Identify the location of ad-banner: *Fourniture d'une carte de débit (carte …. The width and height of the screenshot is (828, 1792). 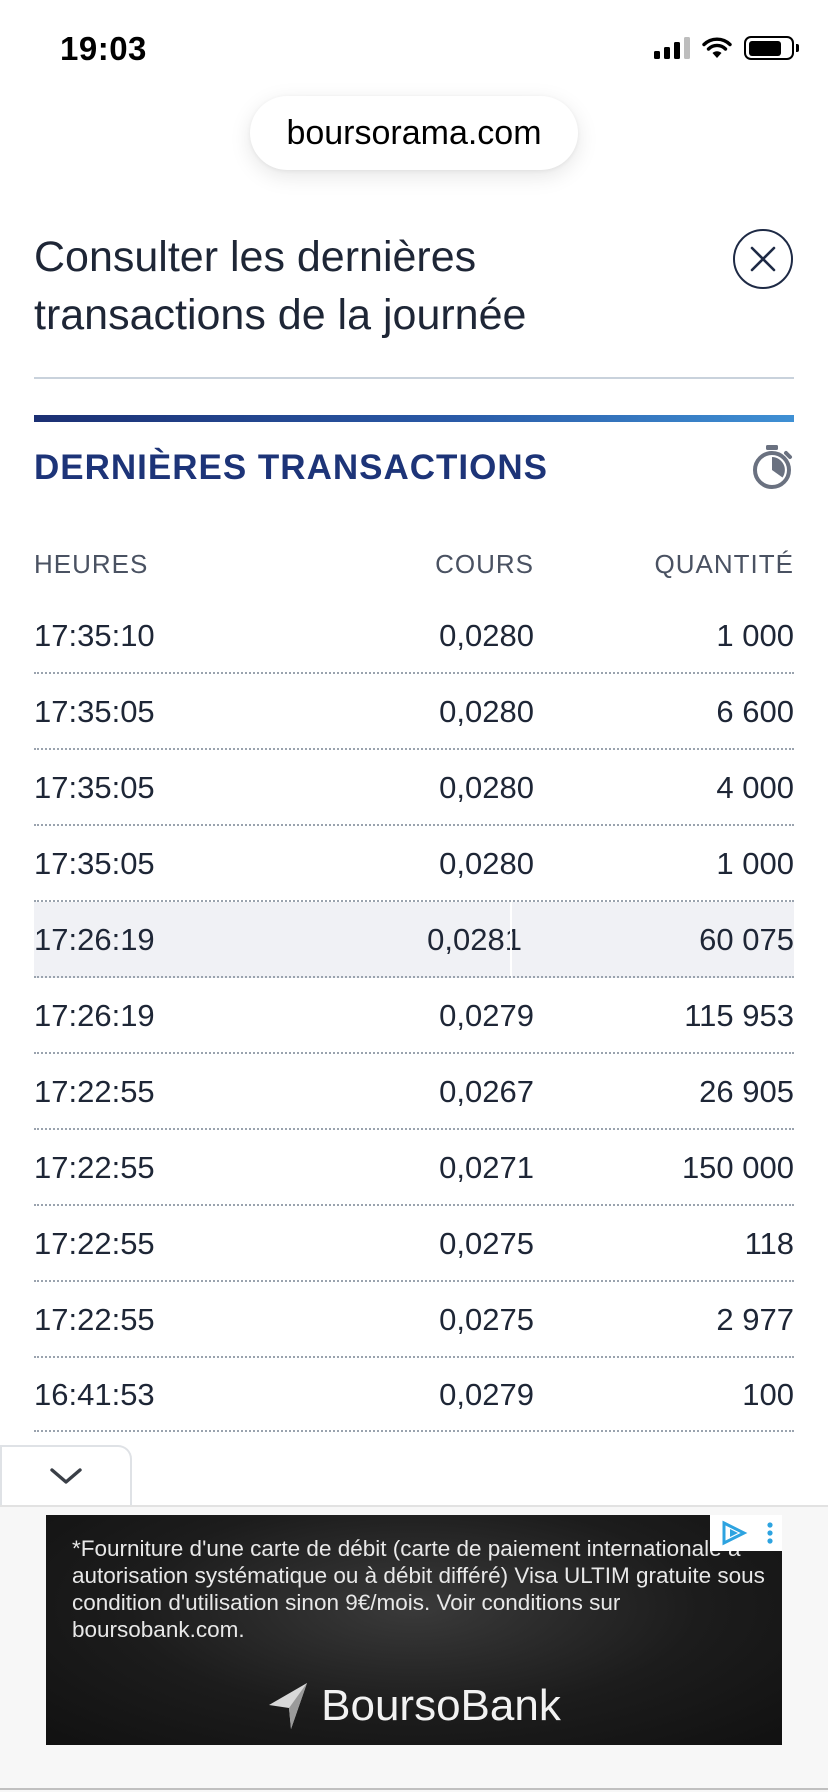
(414, 1630).